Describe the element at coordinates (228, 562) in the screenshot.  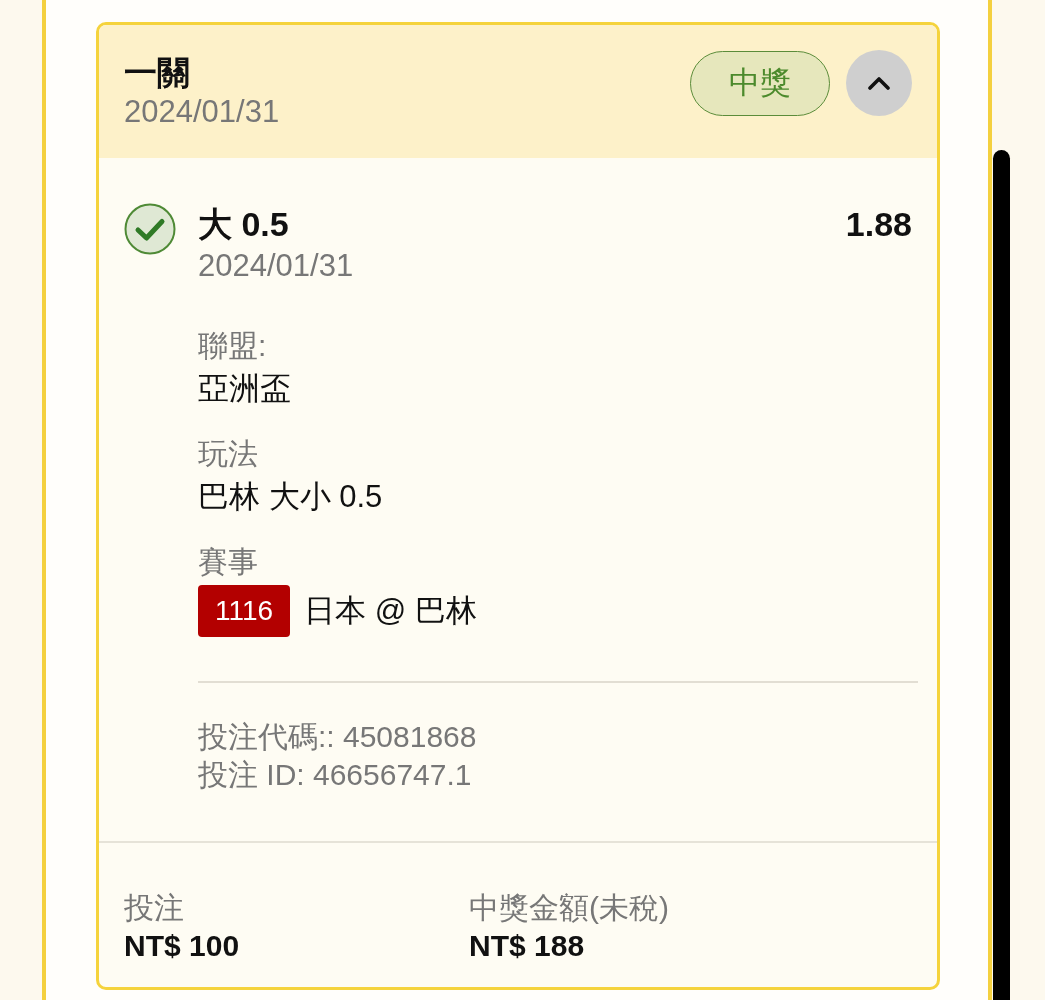
I see `field-label: 賽事` at that location.